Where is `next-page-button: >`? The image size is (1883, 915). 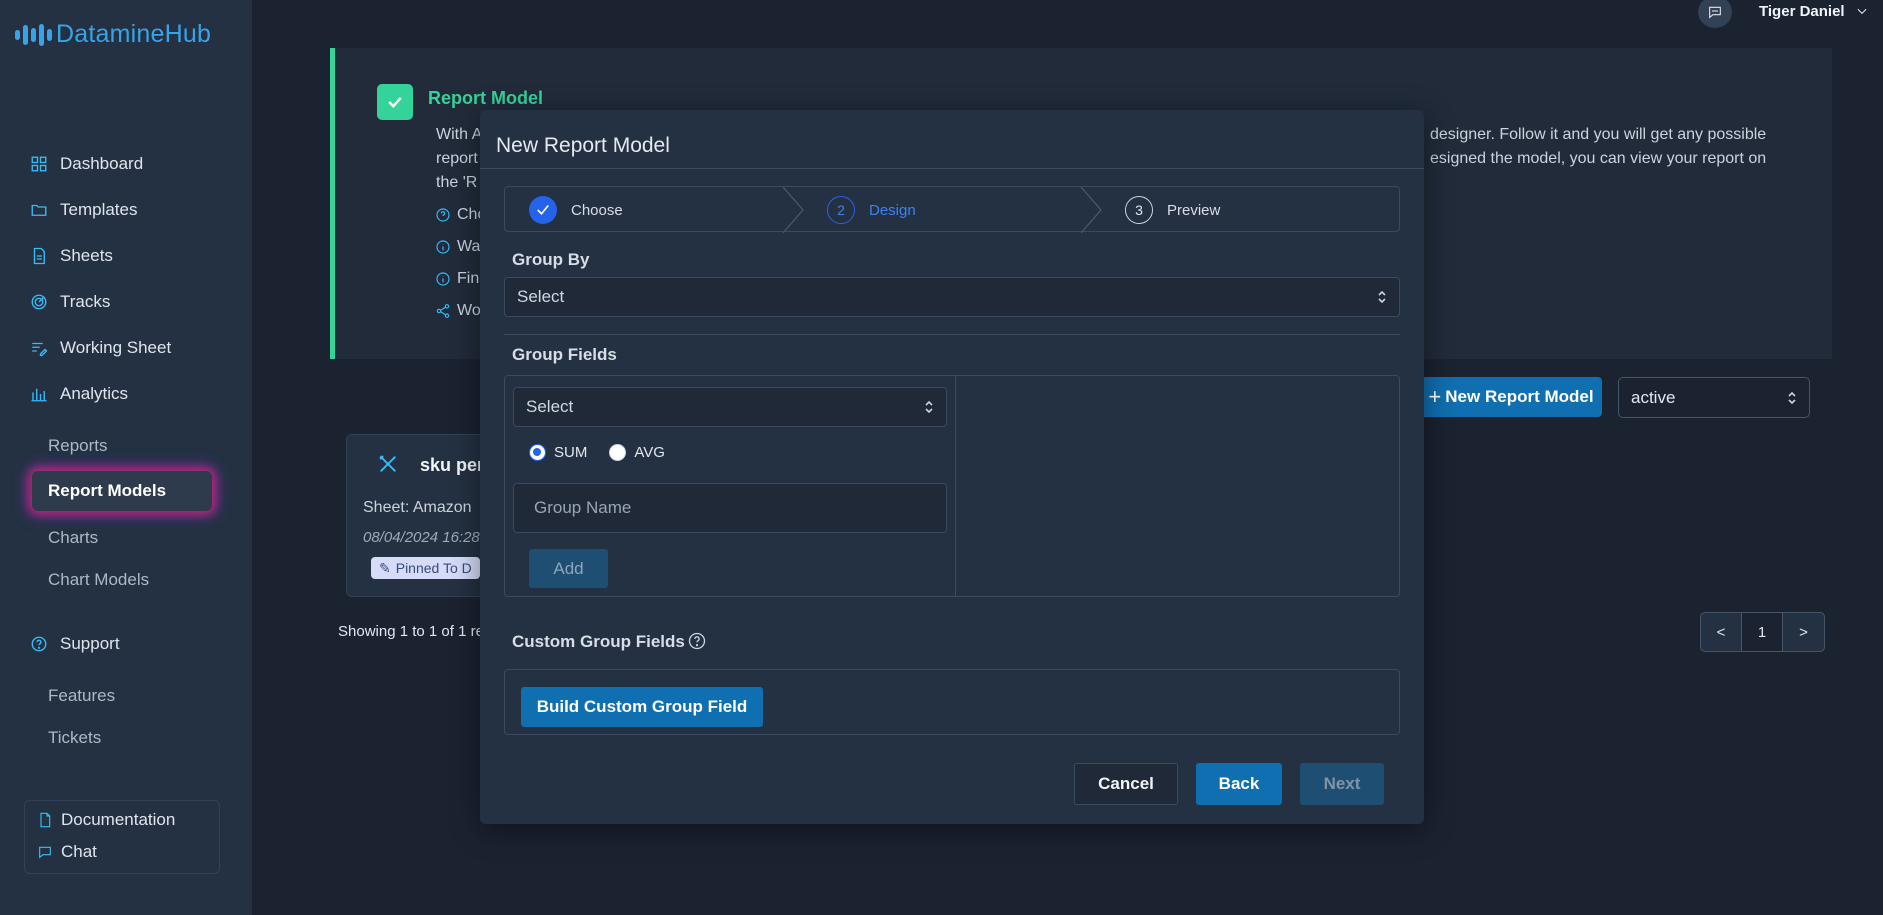
next-page-button: > is located at coordinates (1803, 632).